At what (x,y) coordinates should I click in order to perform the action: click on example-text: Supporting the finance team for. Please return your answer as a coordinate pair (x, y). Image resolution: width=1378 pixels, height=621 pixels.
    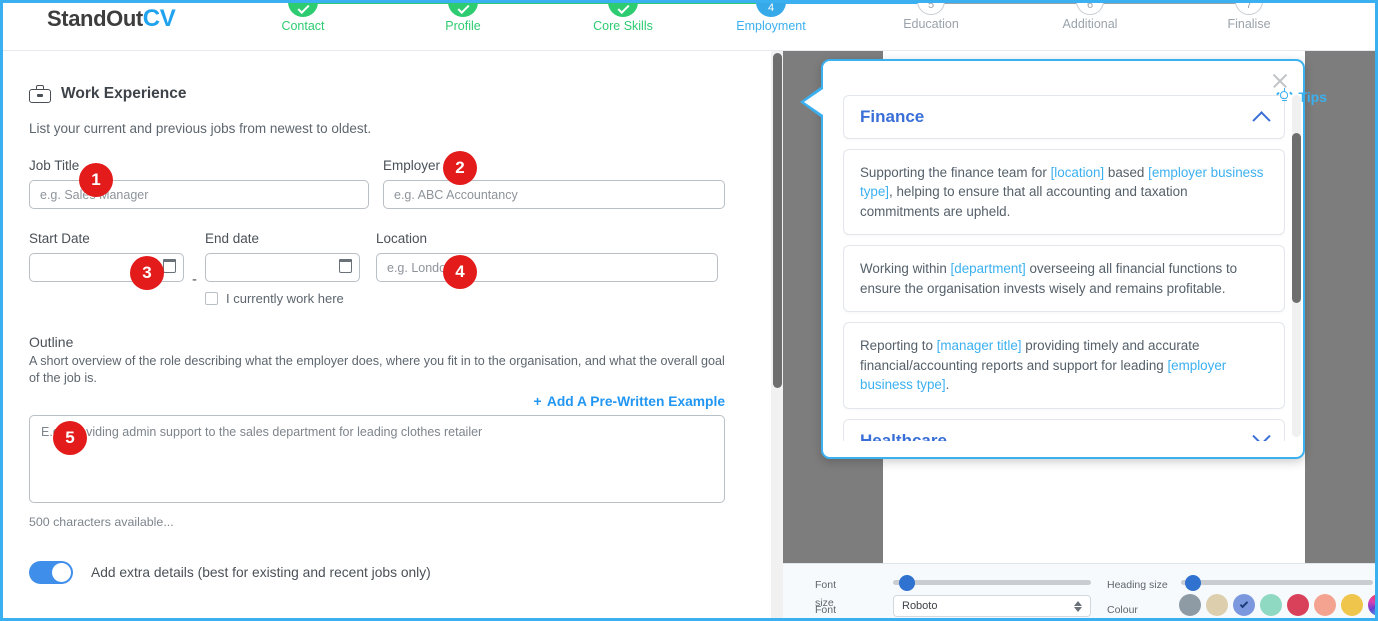
    Looking at the image, I should click on (955, 172).